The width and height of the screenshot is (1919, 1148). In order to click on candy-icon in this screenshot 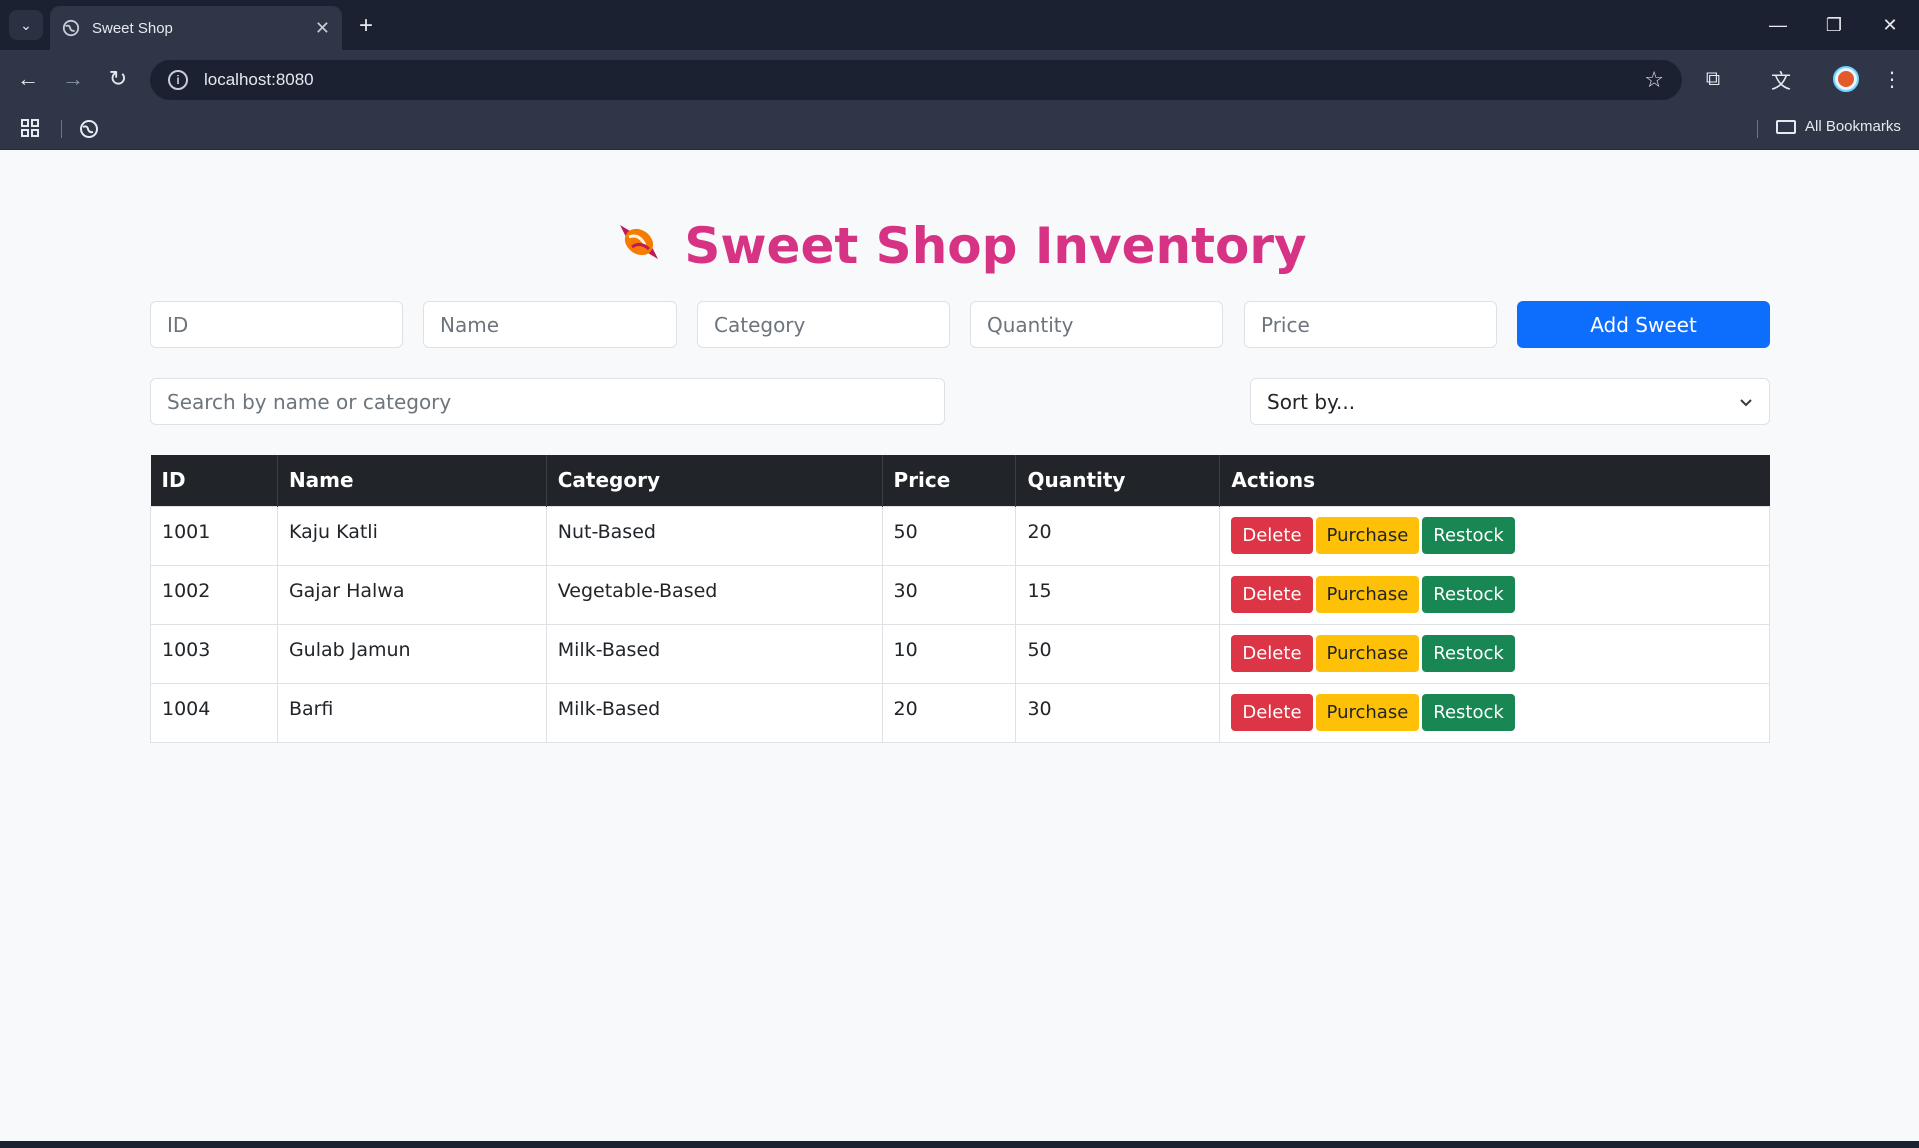, I will do `click(639, 242)`.